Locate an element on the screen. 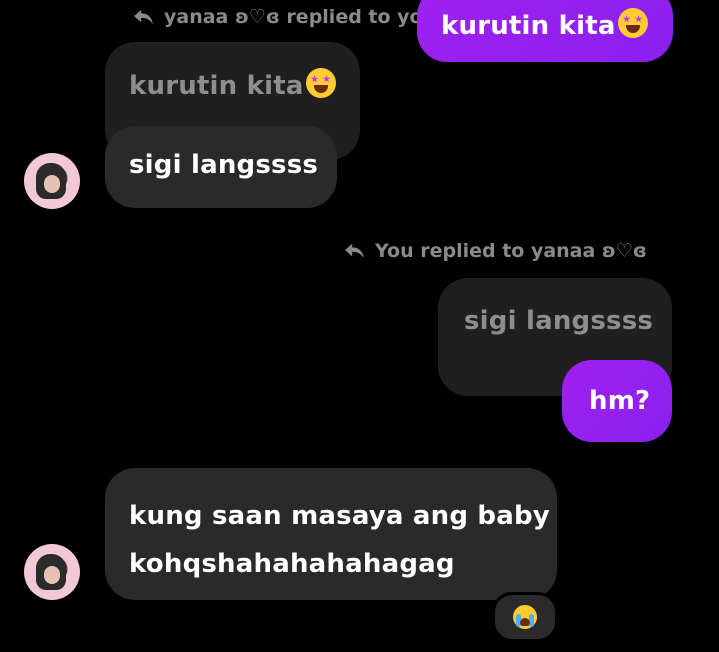 The width and height of the screenshot is (719, 652). reply-note-label: You replied to yanaa ʚ♡ɞ is located at coordinates (511, 251).